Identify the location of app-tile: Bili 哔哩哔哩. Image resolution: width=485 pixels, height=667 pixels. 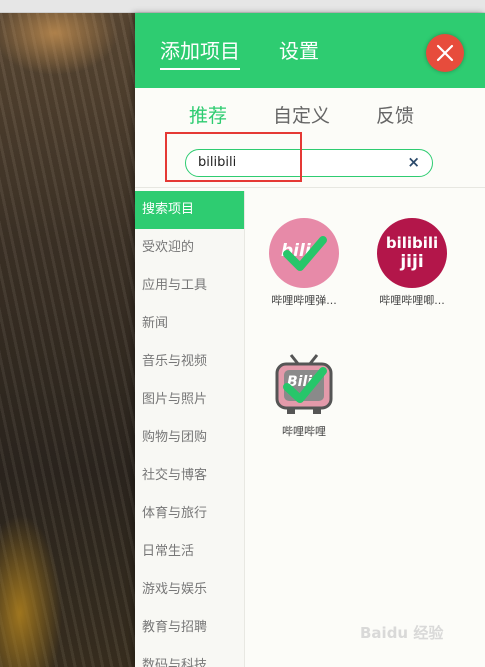
(304, 394).